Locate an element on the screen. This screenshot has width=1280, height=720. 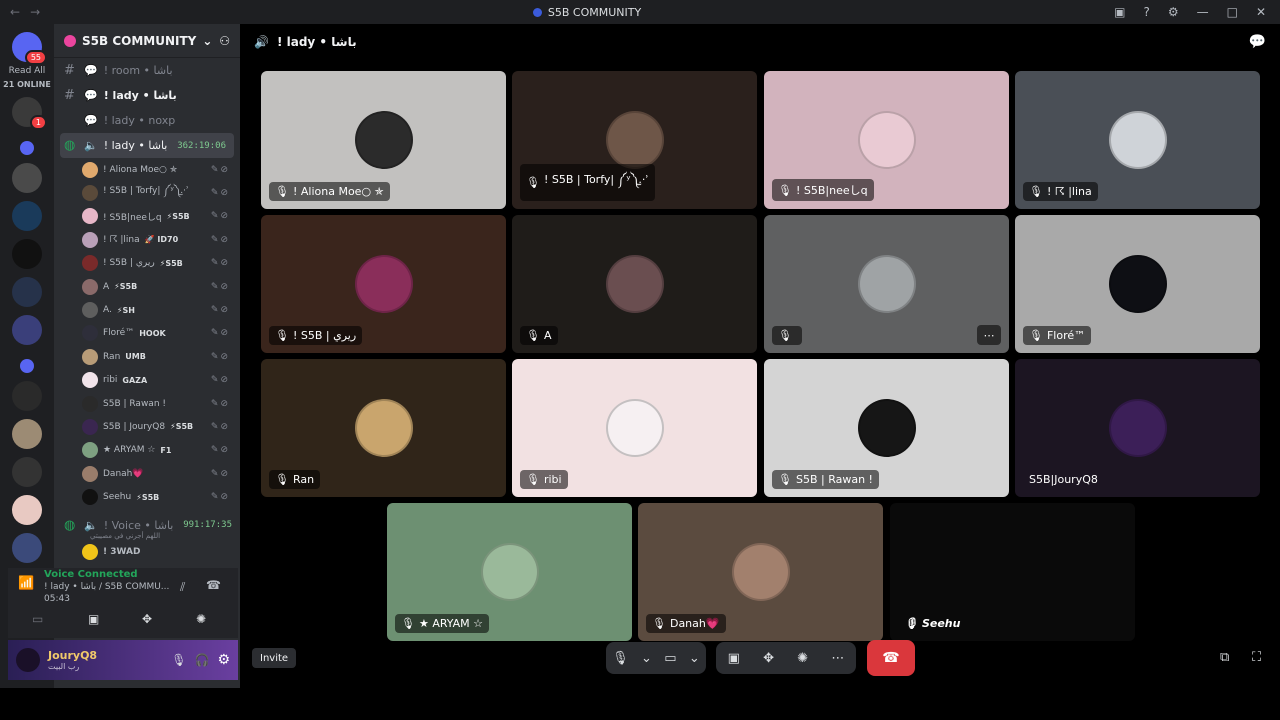
headphones-icon: 🎧 is located at coordinates (201, 660).